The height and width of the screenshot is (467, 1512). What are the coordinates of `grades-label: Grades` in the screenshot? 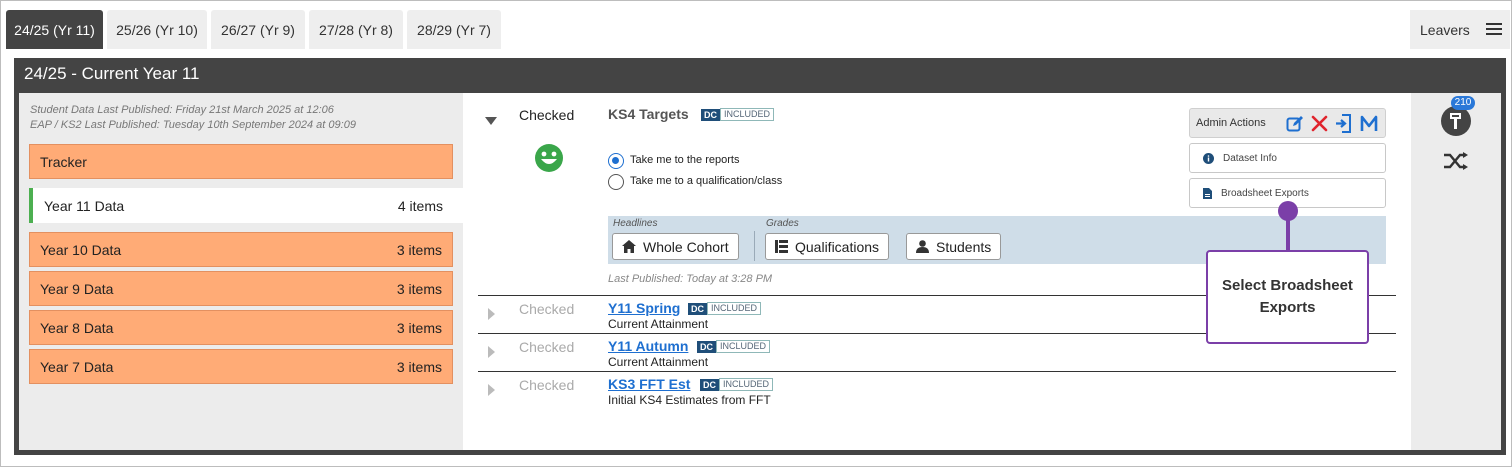 It's located at (782, 223).